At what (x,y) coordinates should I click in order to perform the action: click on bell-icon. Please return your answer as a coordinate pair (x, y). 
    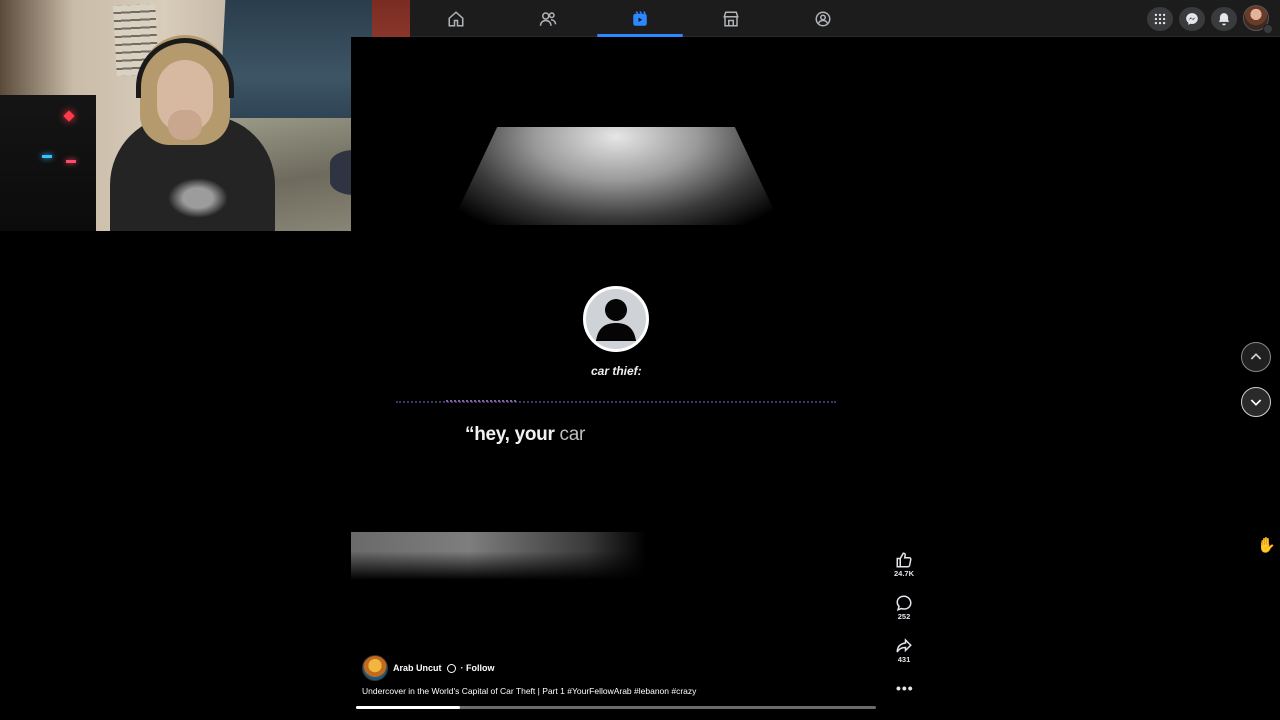
    Looking at the image, I should click on (1224, 19).